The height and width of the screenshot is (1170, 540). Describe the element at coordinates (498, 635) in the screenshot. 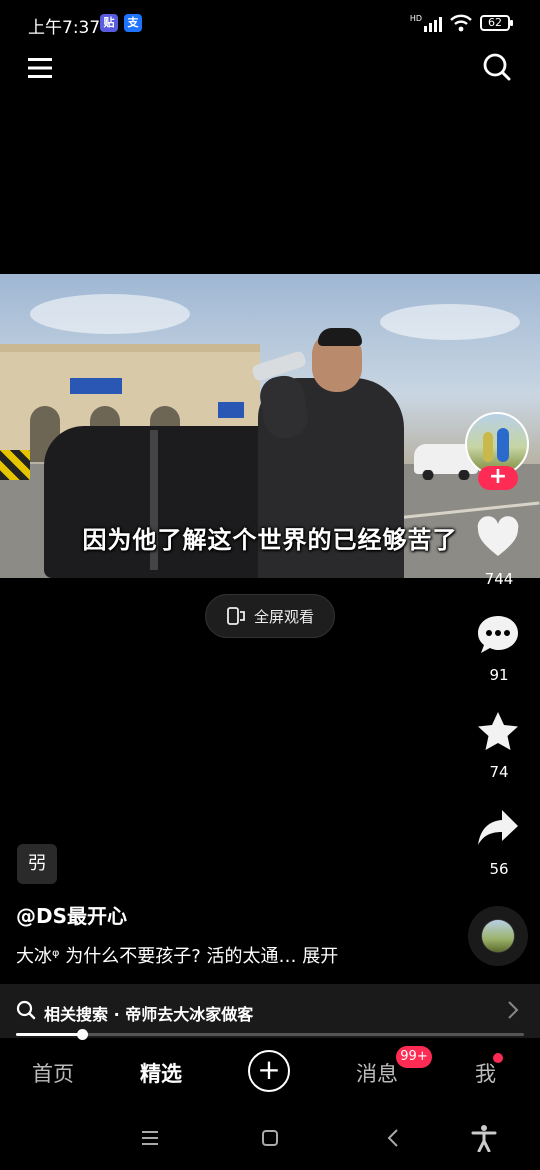

I see `comment-icon` at that location.